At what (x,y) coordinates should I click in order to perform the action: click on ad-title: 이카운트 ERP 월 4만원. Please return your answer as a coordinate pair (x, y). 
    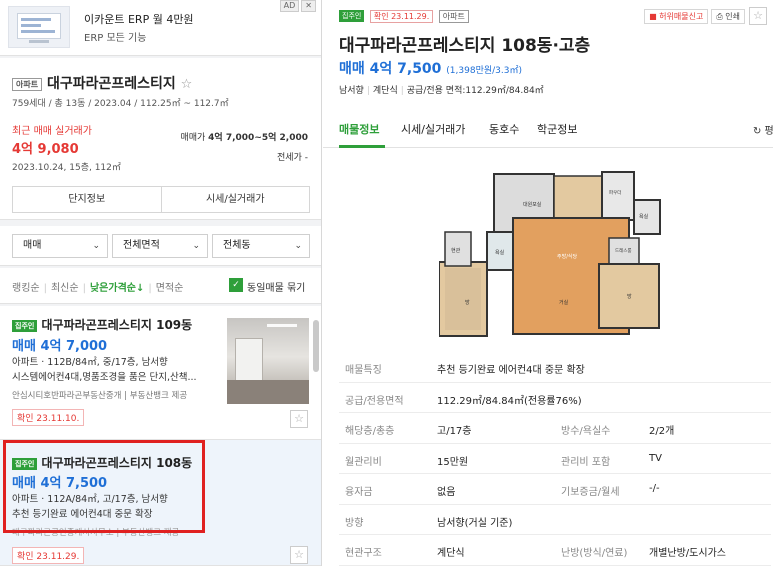
    Looking at the image, I should click on (139, 19).